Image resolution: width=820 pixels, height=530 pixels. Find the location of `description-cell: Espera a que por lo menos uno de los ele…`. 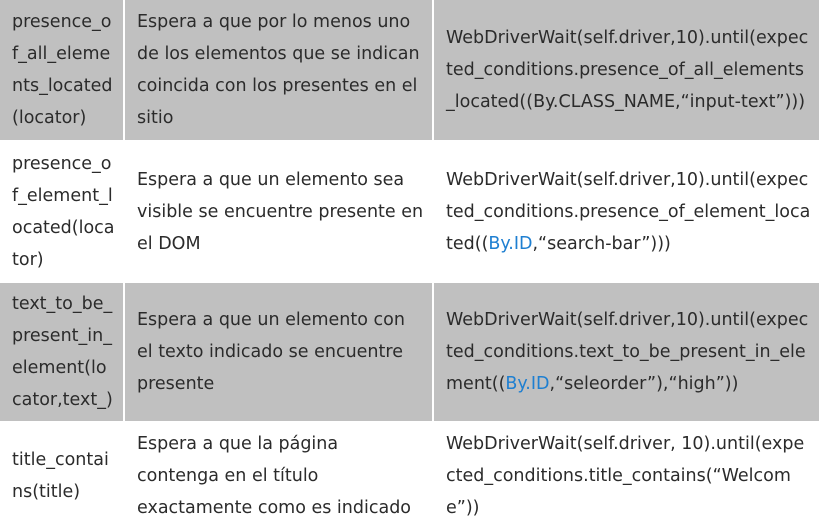

description-cell: Espera a que por lo menos uno de los ele… is located at coordinates (279, 71).